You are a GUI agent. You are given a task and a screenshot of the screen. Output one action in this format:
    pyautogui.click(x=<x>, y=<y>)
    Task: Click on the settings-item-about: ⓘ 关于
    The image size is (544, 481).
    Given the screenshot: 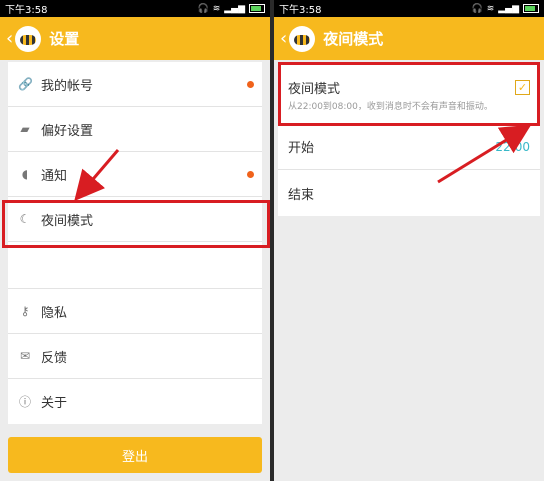 What is the action you would take?
    pyautogui.click(x=135, y=401)
    